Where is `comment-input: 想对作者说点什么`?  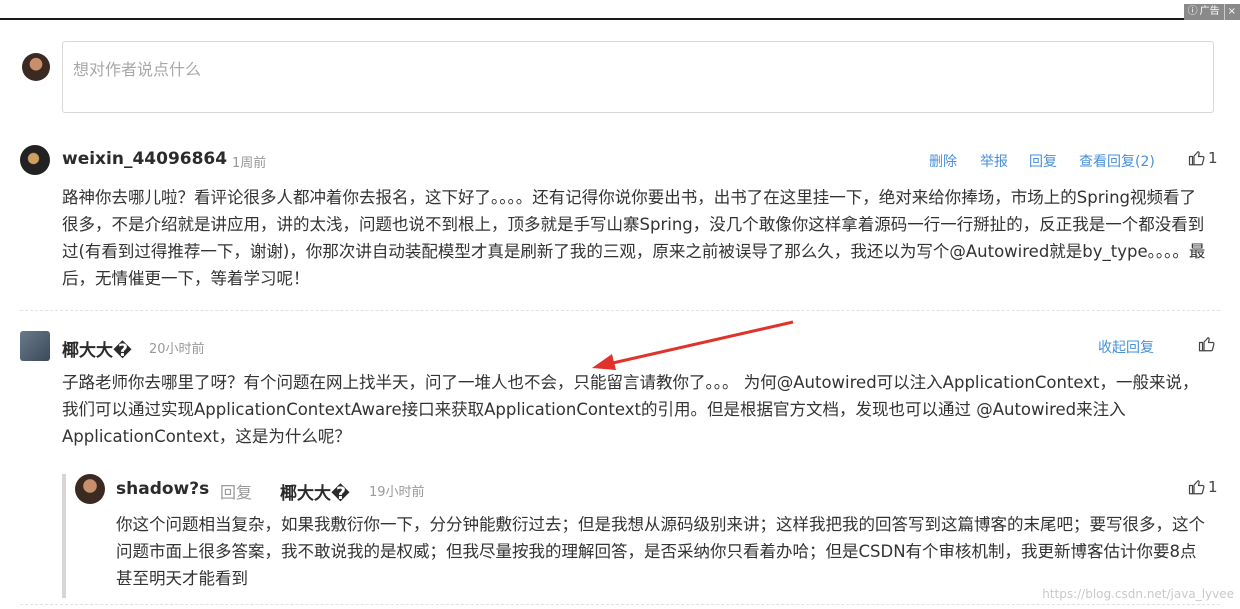 comment-input: 想对作者说点什么 is located at coordinates (638, 77).